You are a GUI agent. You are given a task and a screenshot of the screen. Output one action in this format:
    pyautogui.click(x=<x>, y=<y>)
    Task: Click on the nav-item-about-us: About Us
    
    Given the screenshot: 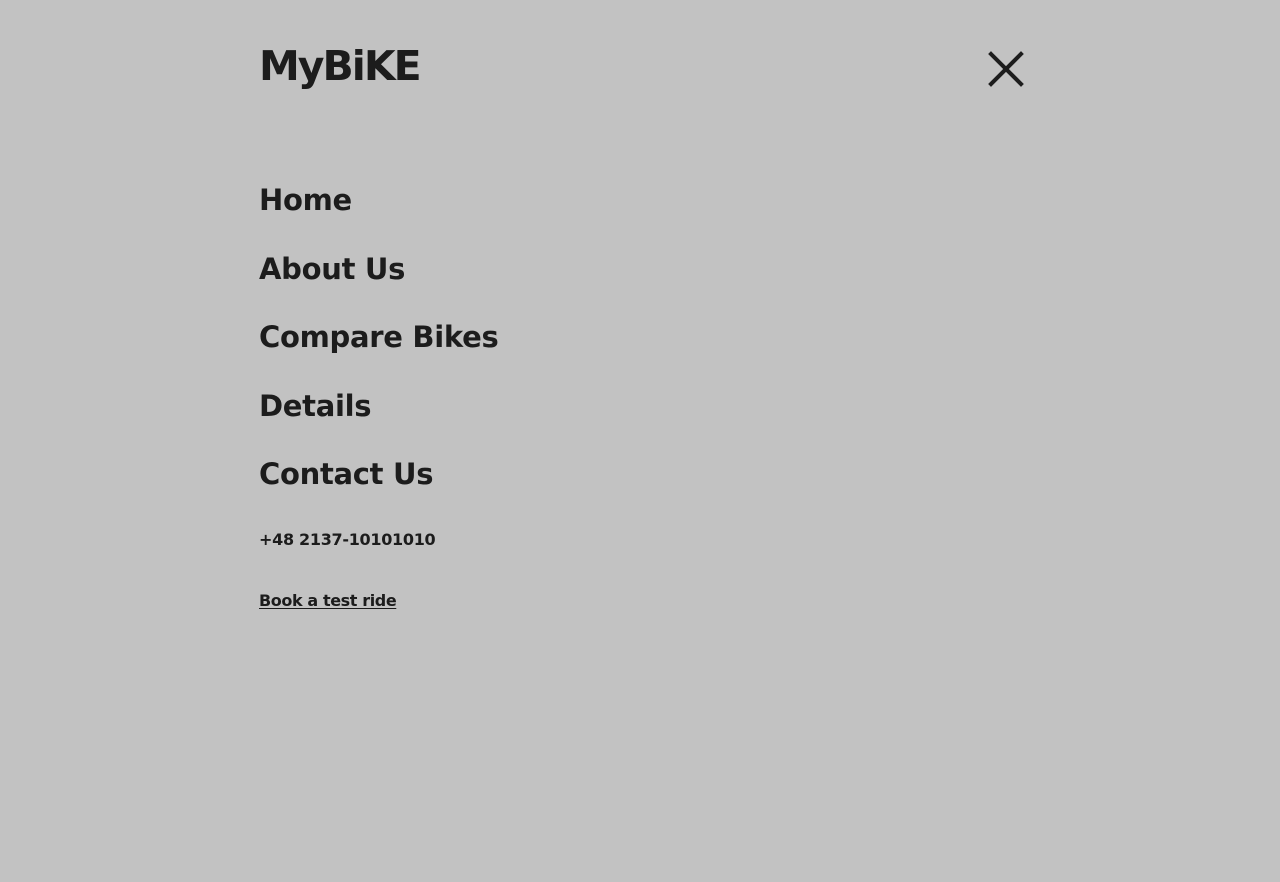 What is the action you would take?
    pyautogui.click(x=378, y=281)
    